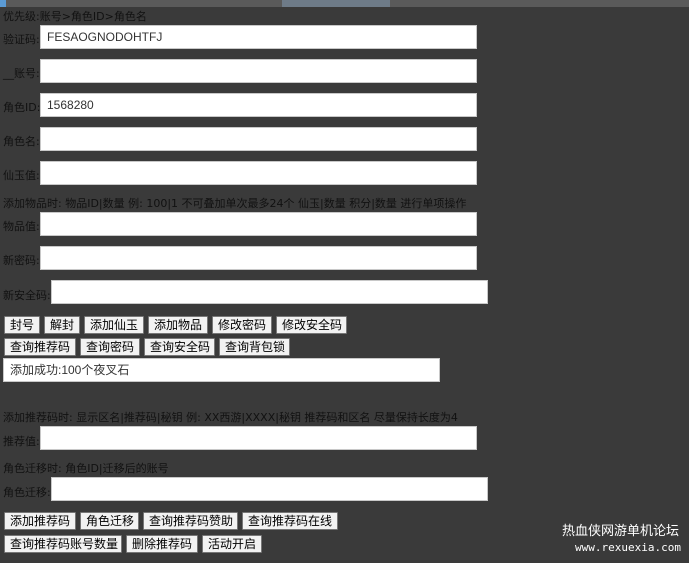 The image size is (689, 563). Describe the element at coordinates (22, 325) in the screenshot. I see `ban-button: 封号` at that location.